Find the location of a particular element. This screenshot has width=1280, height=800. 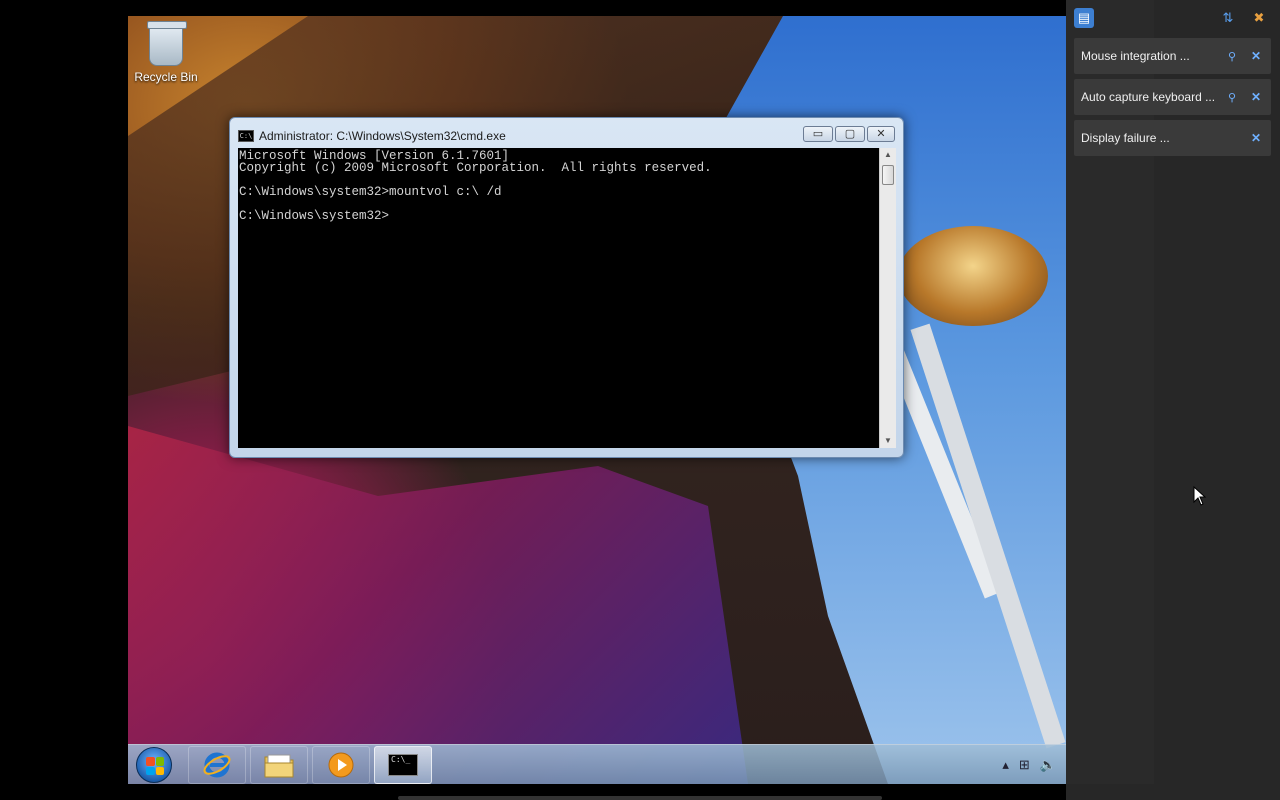

start-button is located at coordinates (154, 765).